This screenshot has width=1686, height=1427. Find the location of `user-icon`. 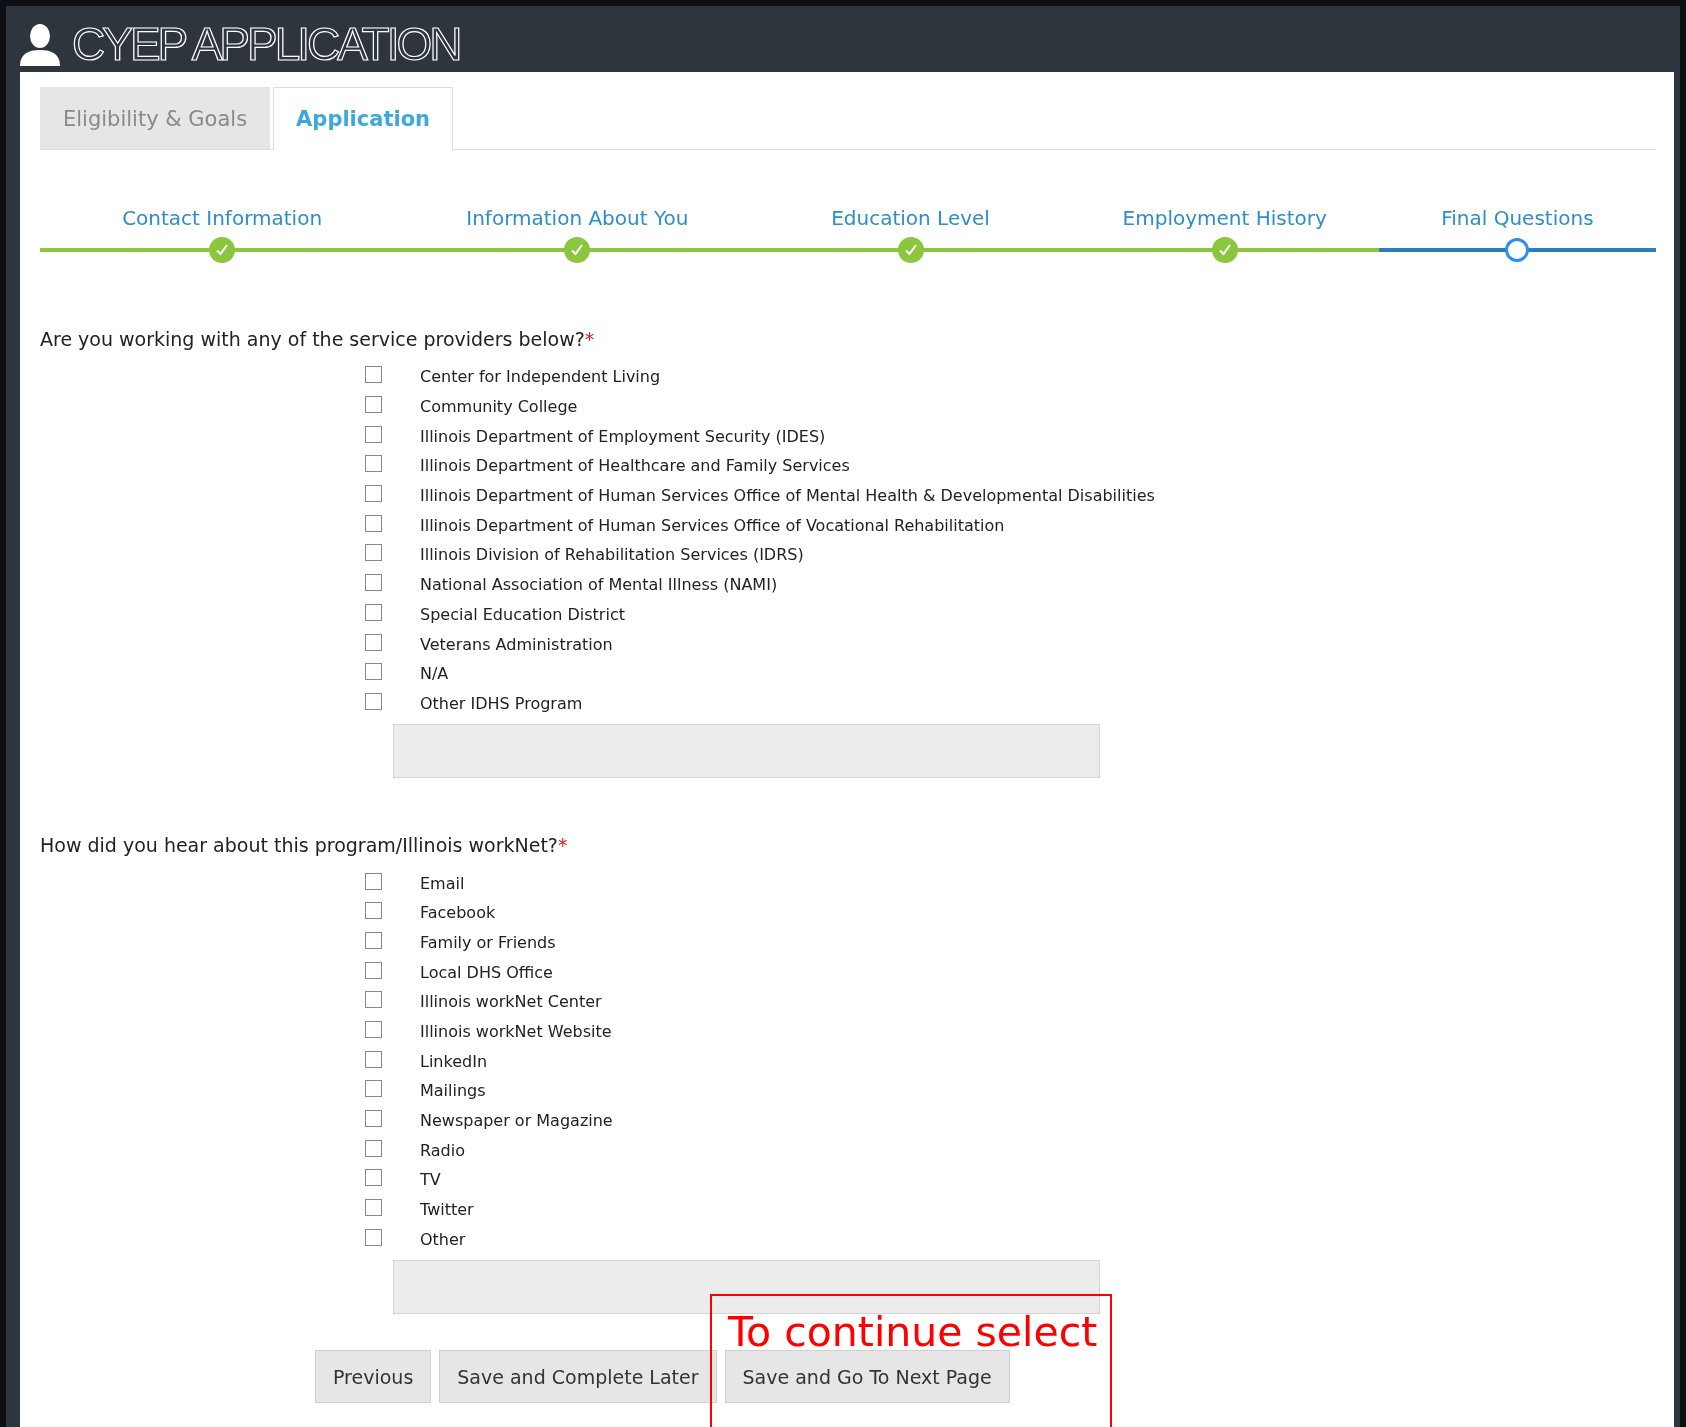

user-icon is located at coordinates (40, 44).